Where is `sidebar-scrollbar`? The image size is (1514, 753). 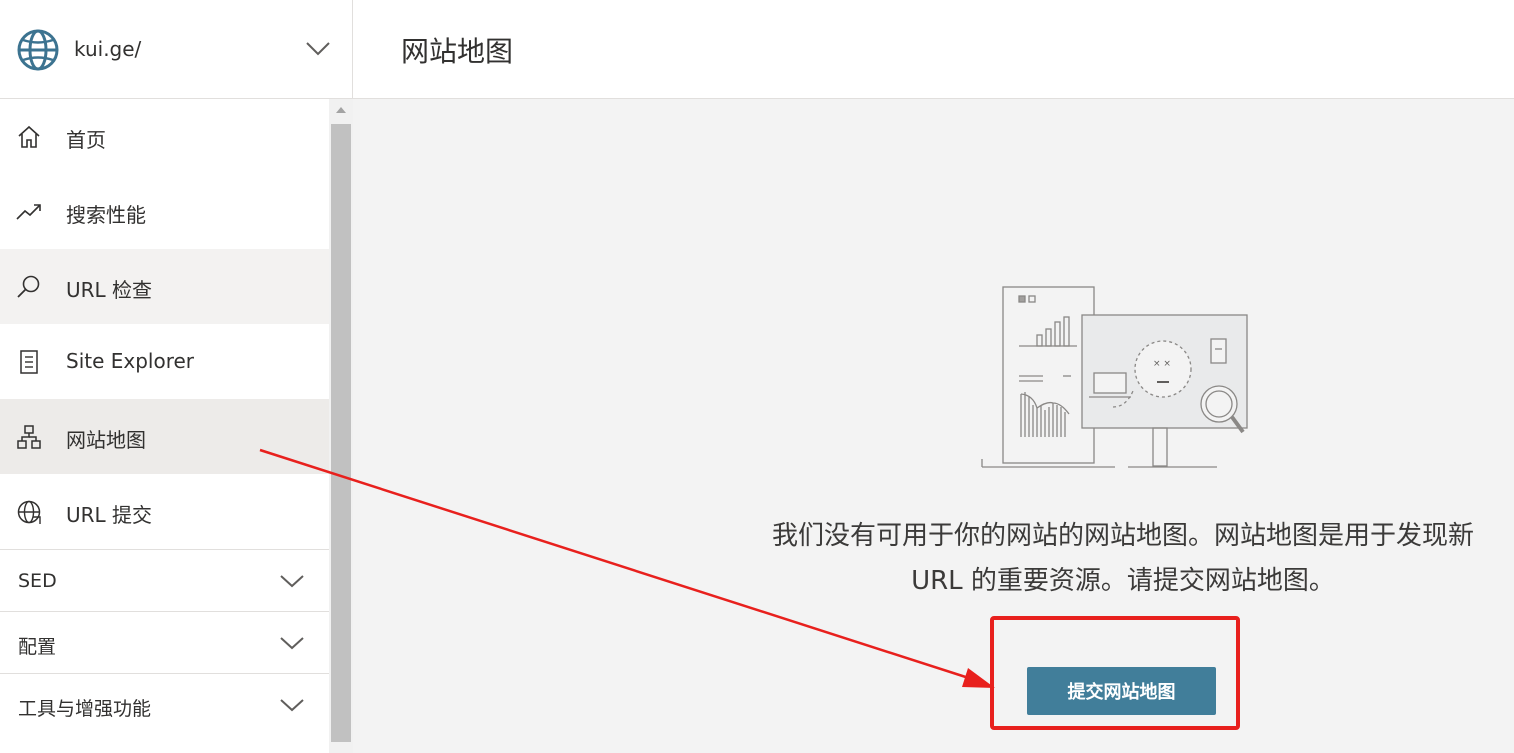 sidebar-scrollbar is located at coordinates (341, 426).